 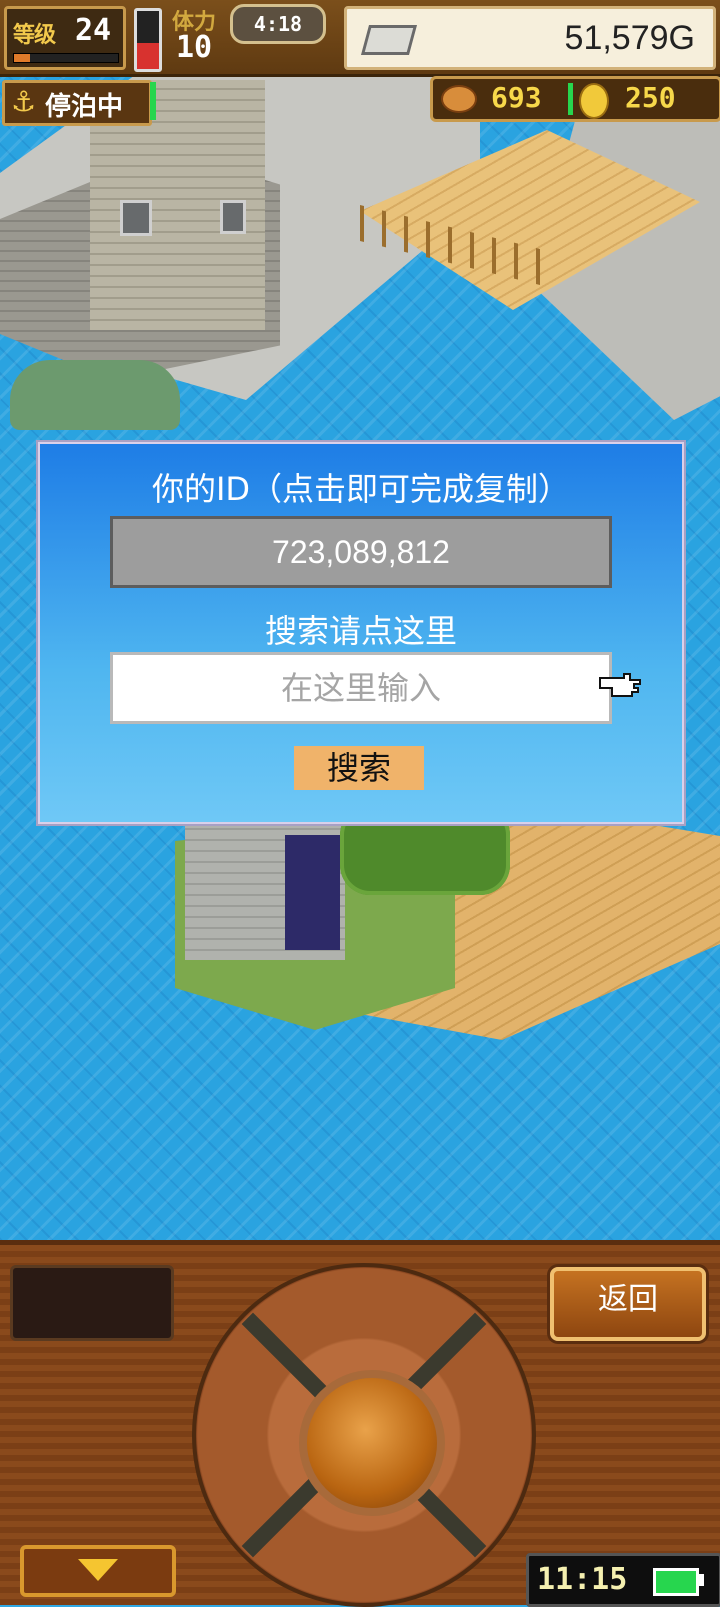 I want to click on house-door, so click(x=312, y=892).